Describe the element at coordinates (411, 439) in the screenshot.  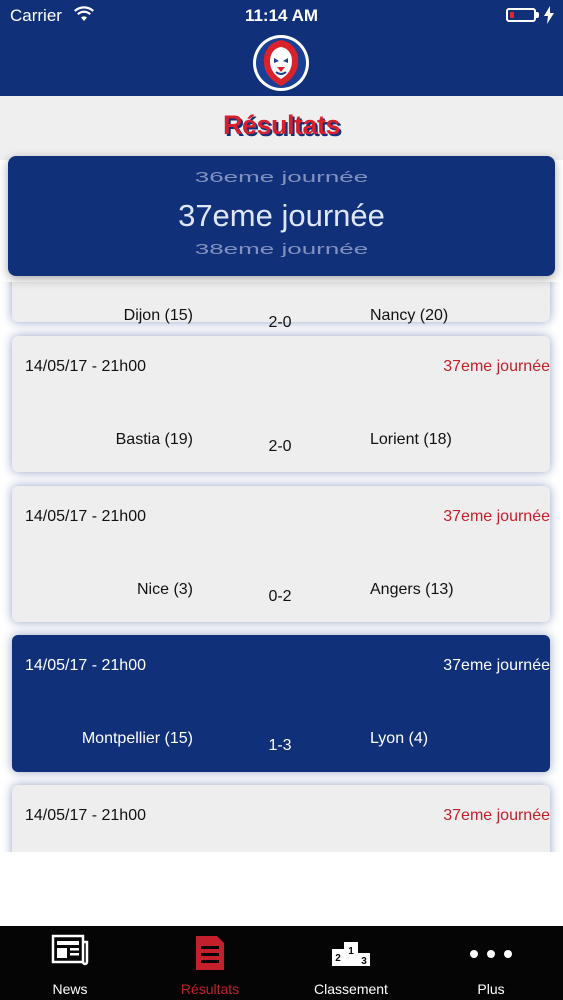
I see `away-team: Lorient (18)` at that location.